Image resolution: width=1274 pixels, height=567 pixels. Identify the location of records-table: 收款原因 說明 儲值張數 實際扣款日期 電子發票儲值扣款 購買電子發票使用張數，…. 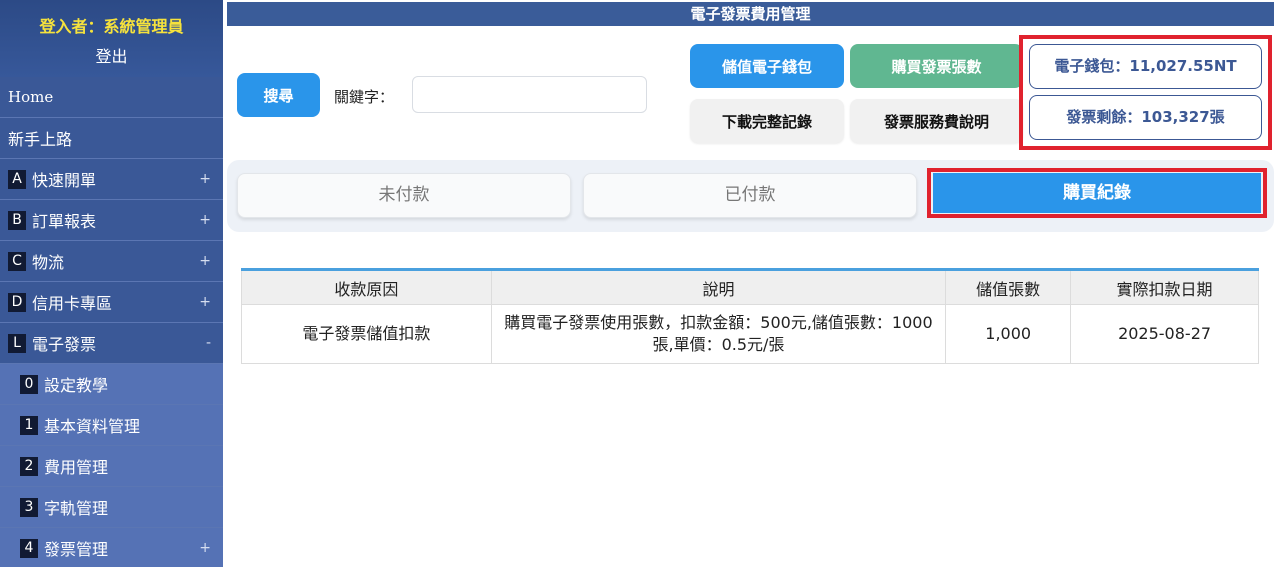
(750, 316).